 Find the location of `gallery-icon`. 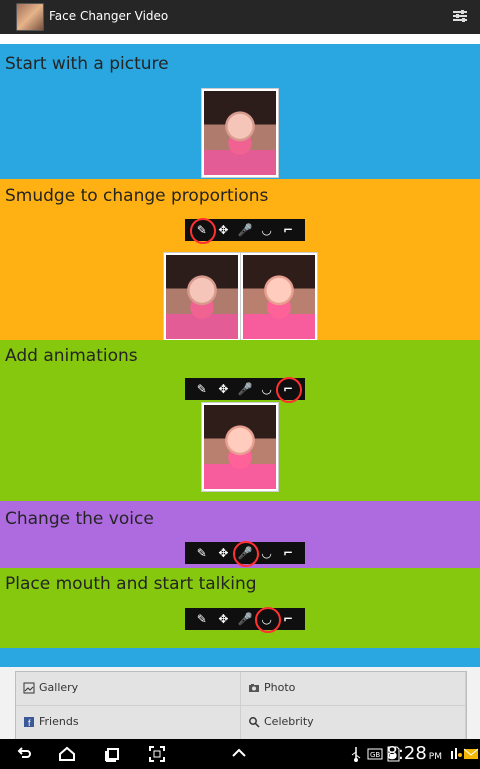

gallery-icon is located at coordinates (29, 688).